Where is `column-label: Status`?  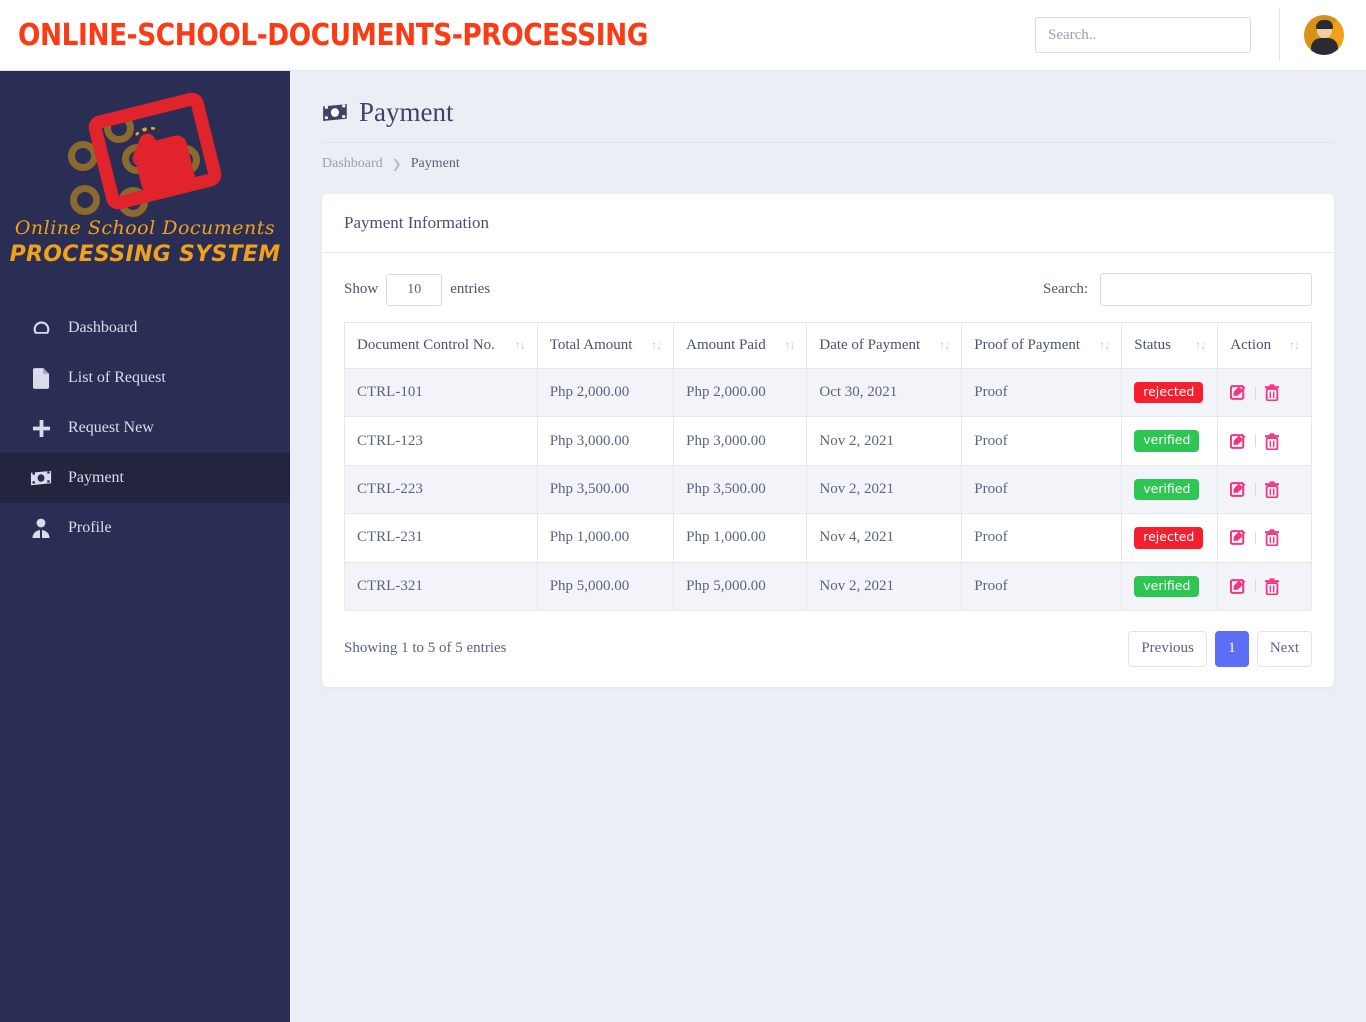
column-label: Status is located at coordinates (1152, 345).